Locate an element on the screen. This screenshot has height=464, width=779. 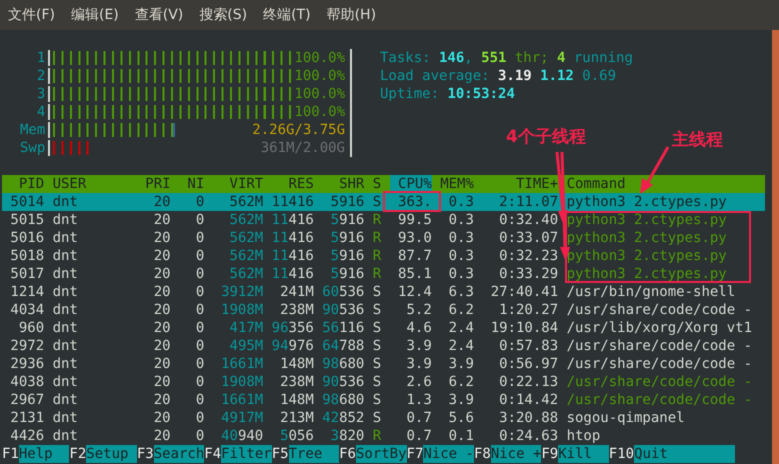
stat-value: 551 is located at coordinates (493, 58).